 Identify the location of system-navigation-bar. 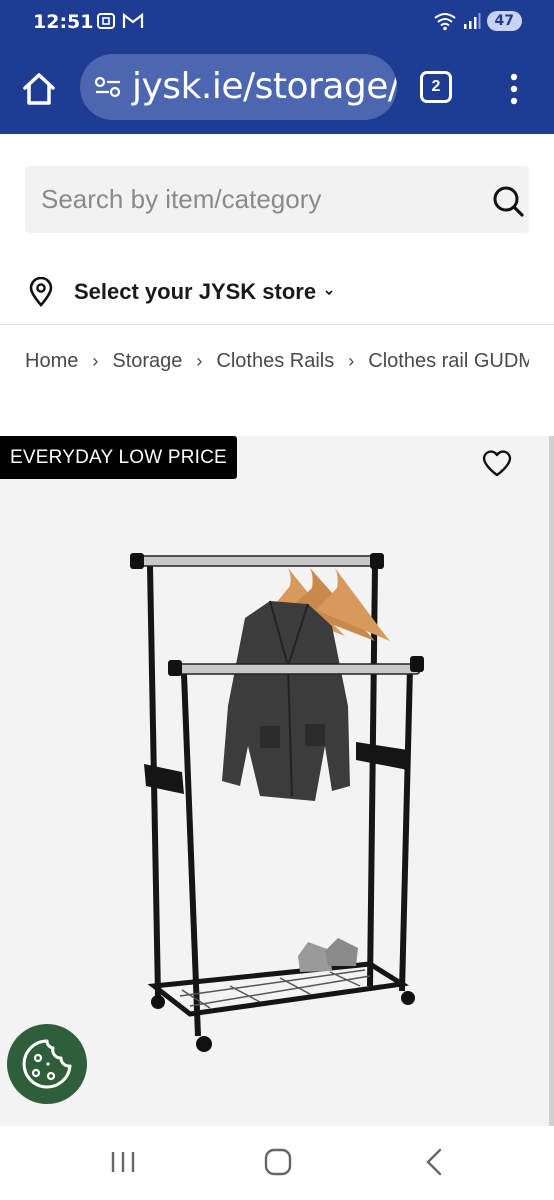
(277, 1163).